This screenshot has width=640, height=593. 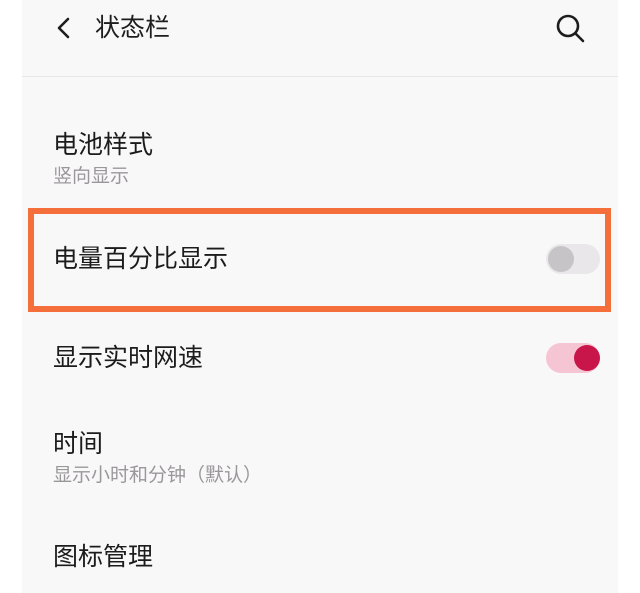 What do you see at coordinates (133, 27) in the screenshot?
I see `page-title: 状态栏` at bounding box center [133, 27].